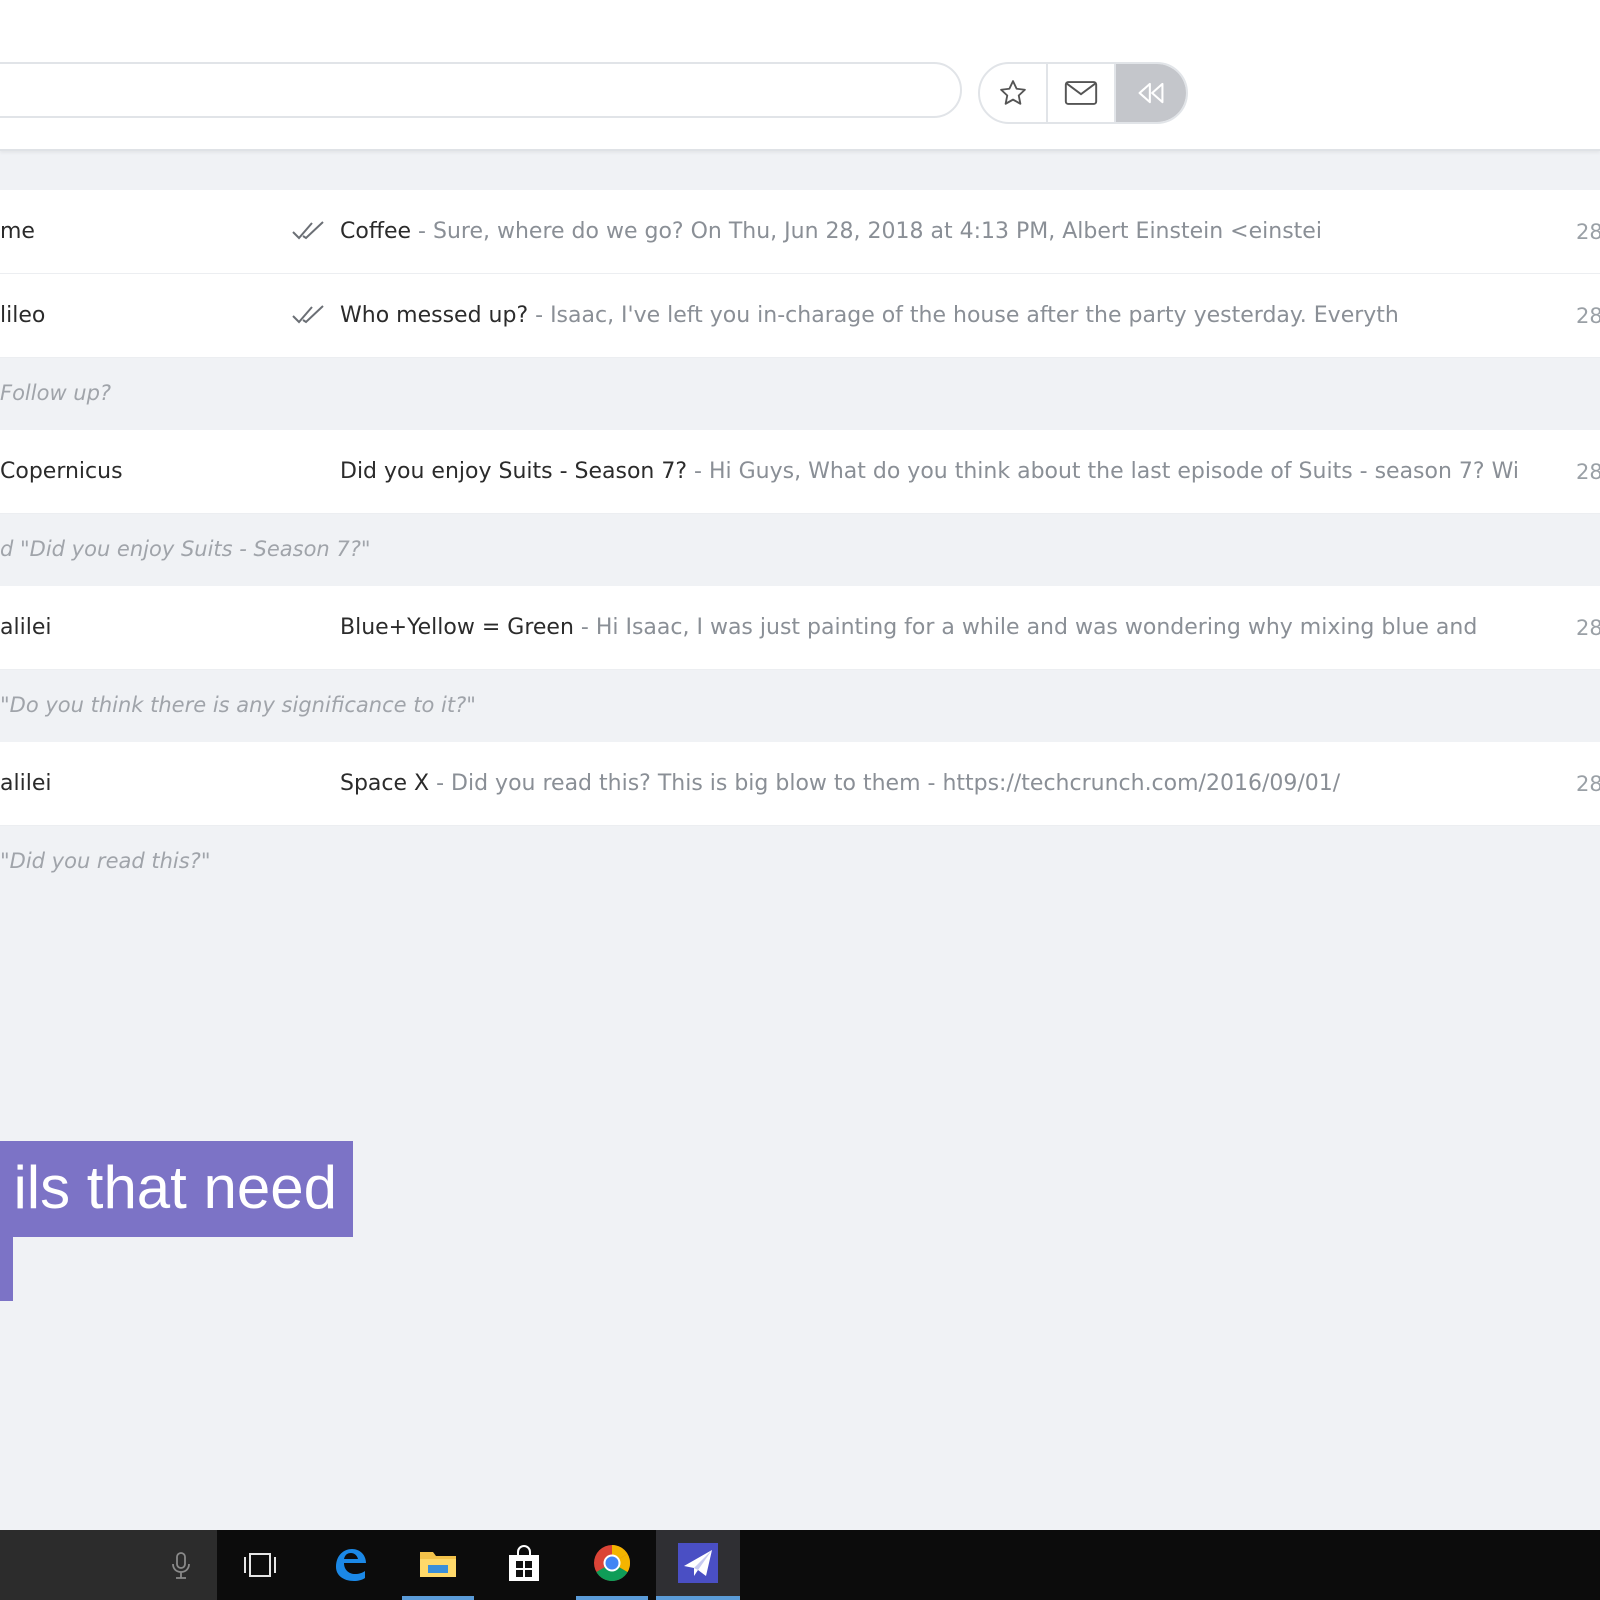 The width and height of the screenshot is (1600, 1600). What do you see at coordinates (376, 231) in the screenshot?
I see `mail-subject: Coffee` at bounding box center [376, 231].